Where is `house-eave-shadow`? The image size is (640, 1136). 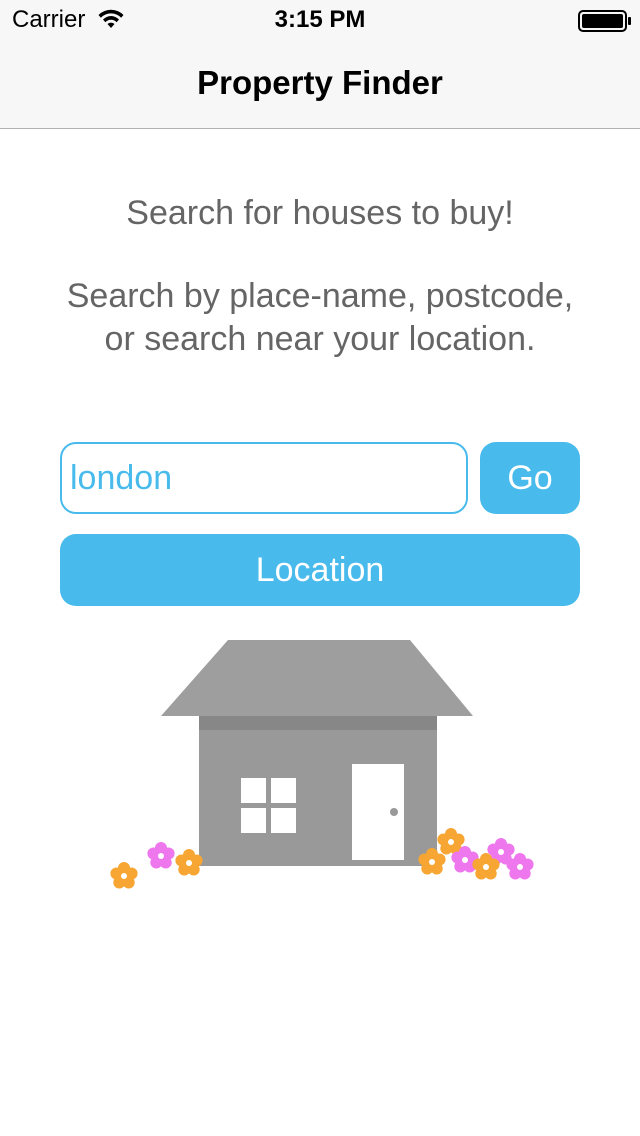
house-eave-shadow is located at coordinates (318, 723).